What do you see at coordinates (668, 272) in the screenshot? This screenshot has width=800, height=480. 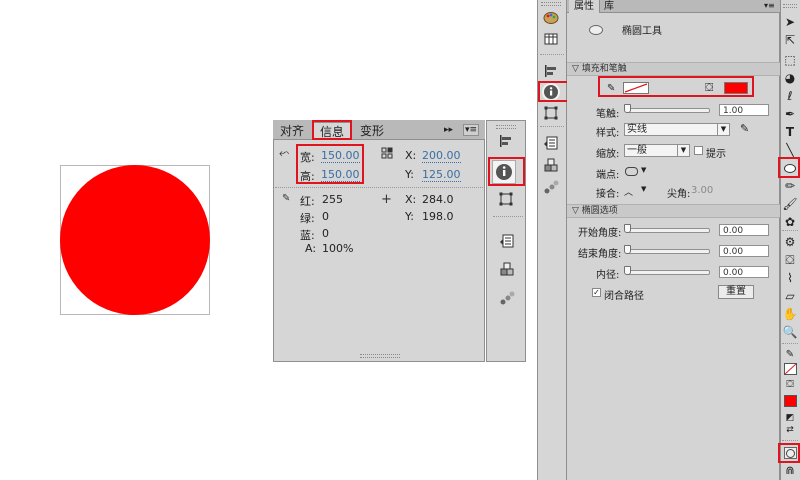 I see `inner-radius-slider` at bounding box center [668, 272].